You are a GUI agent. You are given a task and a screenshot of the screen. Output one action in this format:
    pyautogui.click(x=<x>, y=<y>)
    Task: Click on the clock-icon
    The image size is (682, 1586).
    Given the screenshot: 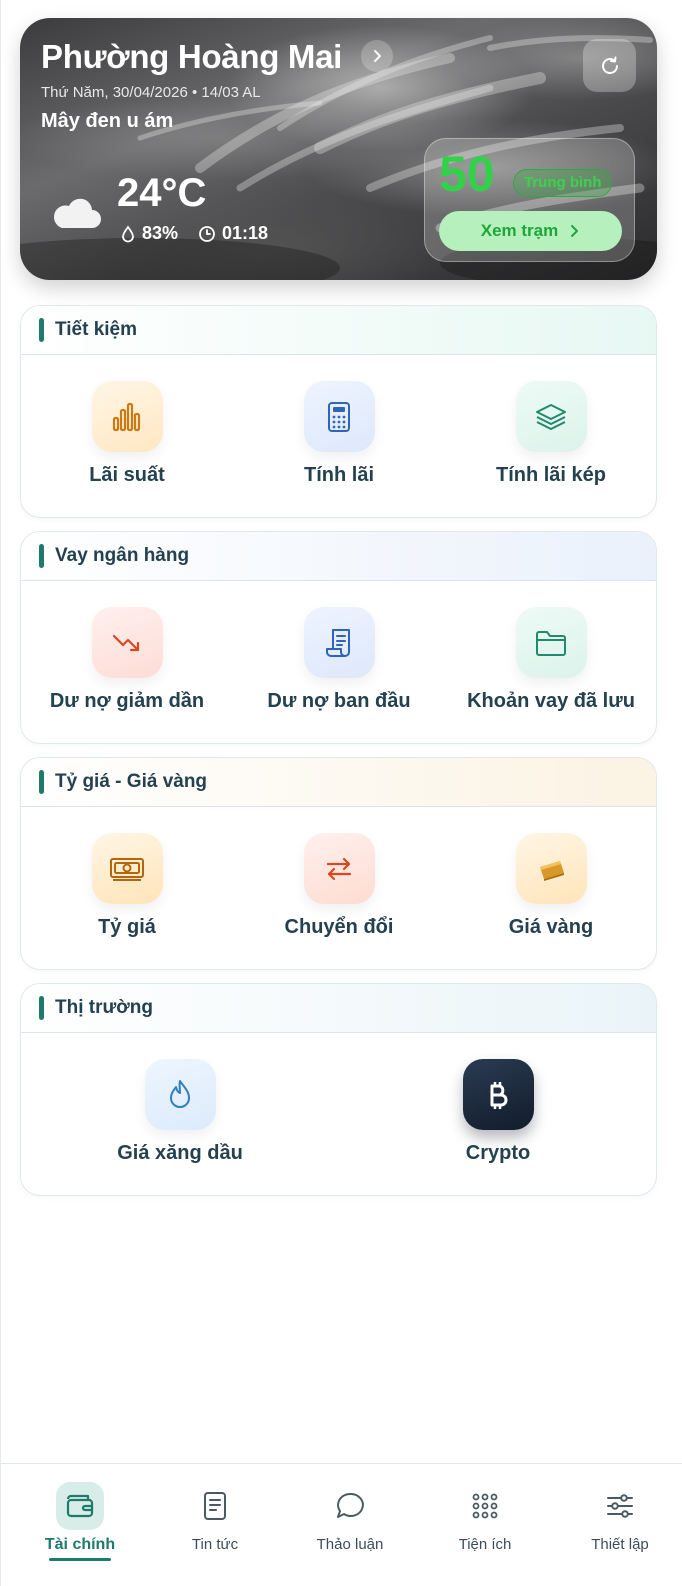 What is the action you would take?
    pyautogui.click(x=207, y=233)
    